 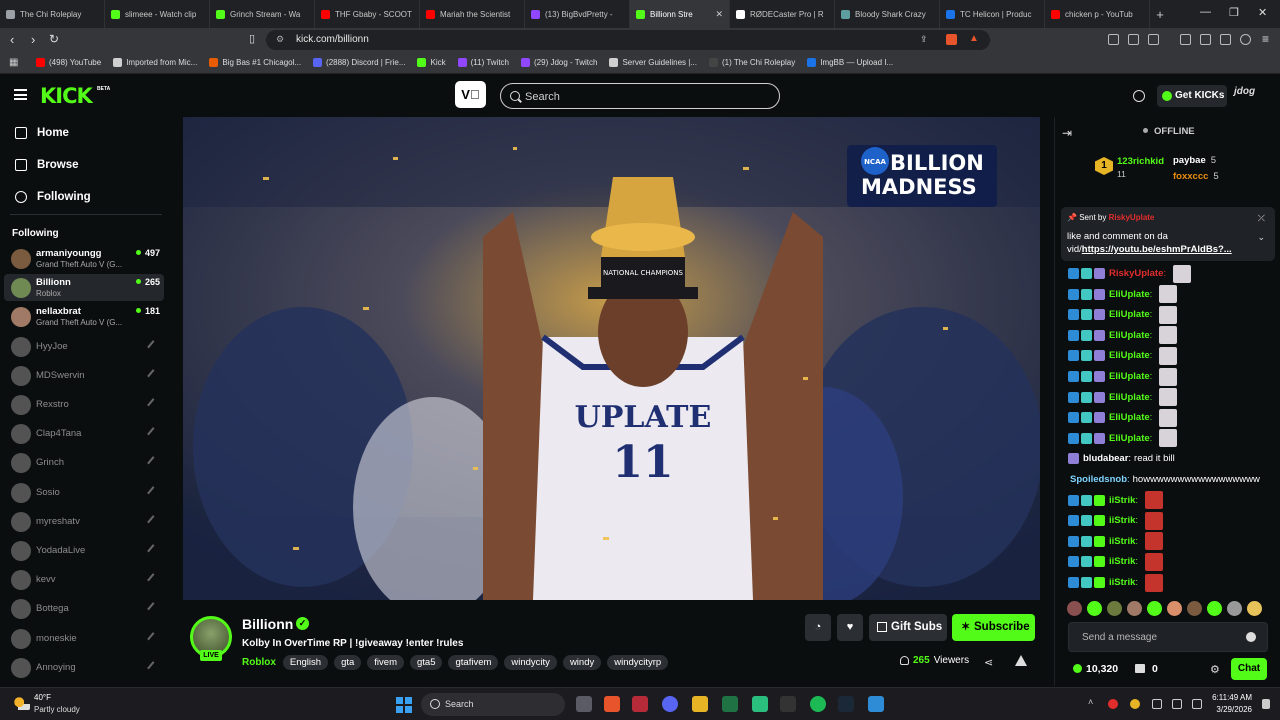 I want to click on following-channel-nellaxbrat: nellaxbrat Grand Theft Auto V (G... 181, so click(x=84, y=316).